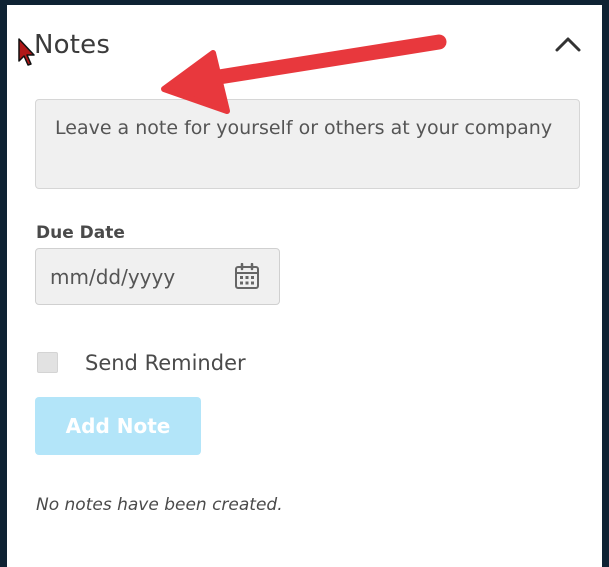  What do you see at coordinates (568, 44) in the screenshot?
I see `chevron-up-icon` at bounding box center [568, 44].